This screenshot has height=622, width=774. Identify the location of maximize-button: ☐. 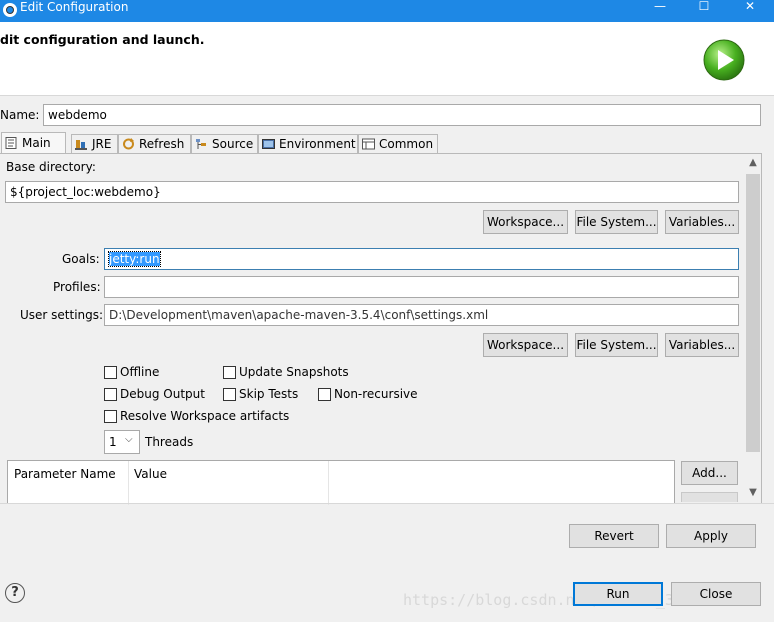
(704, 7).